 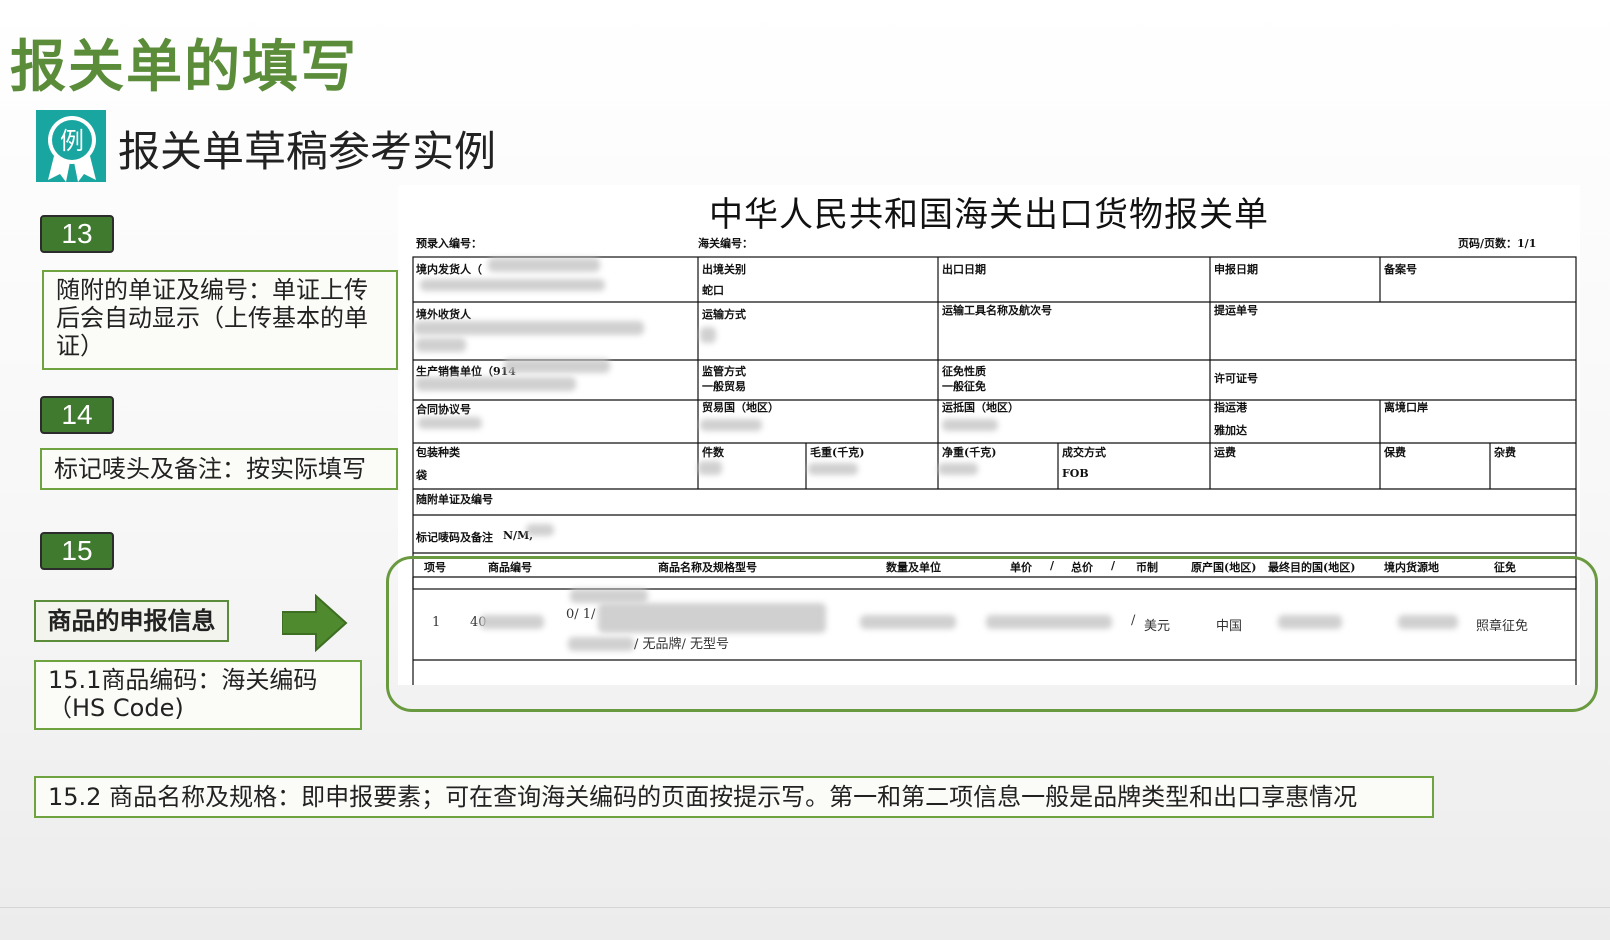 What do you see at coordinates (77, 551) in the screenshot?
I see `step-badge-15: 15` at bounding box center [77, 551].